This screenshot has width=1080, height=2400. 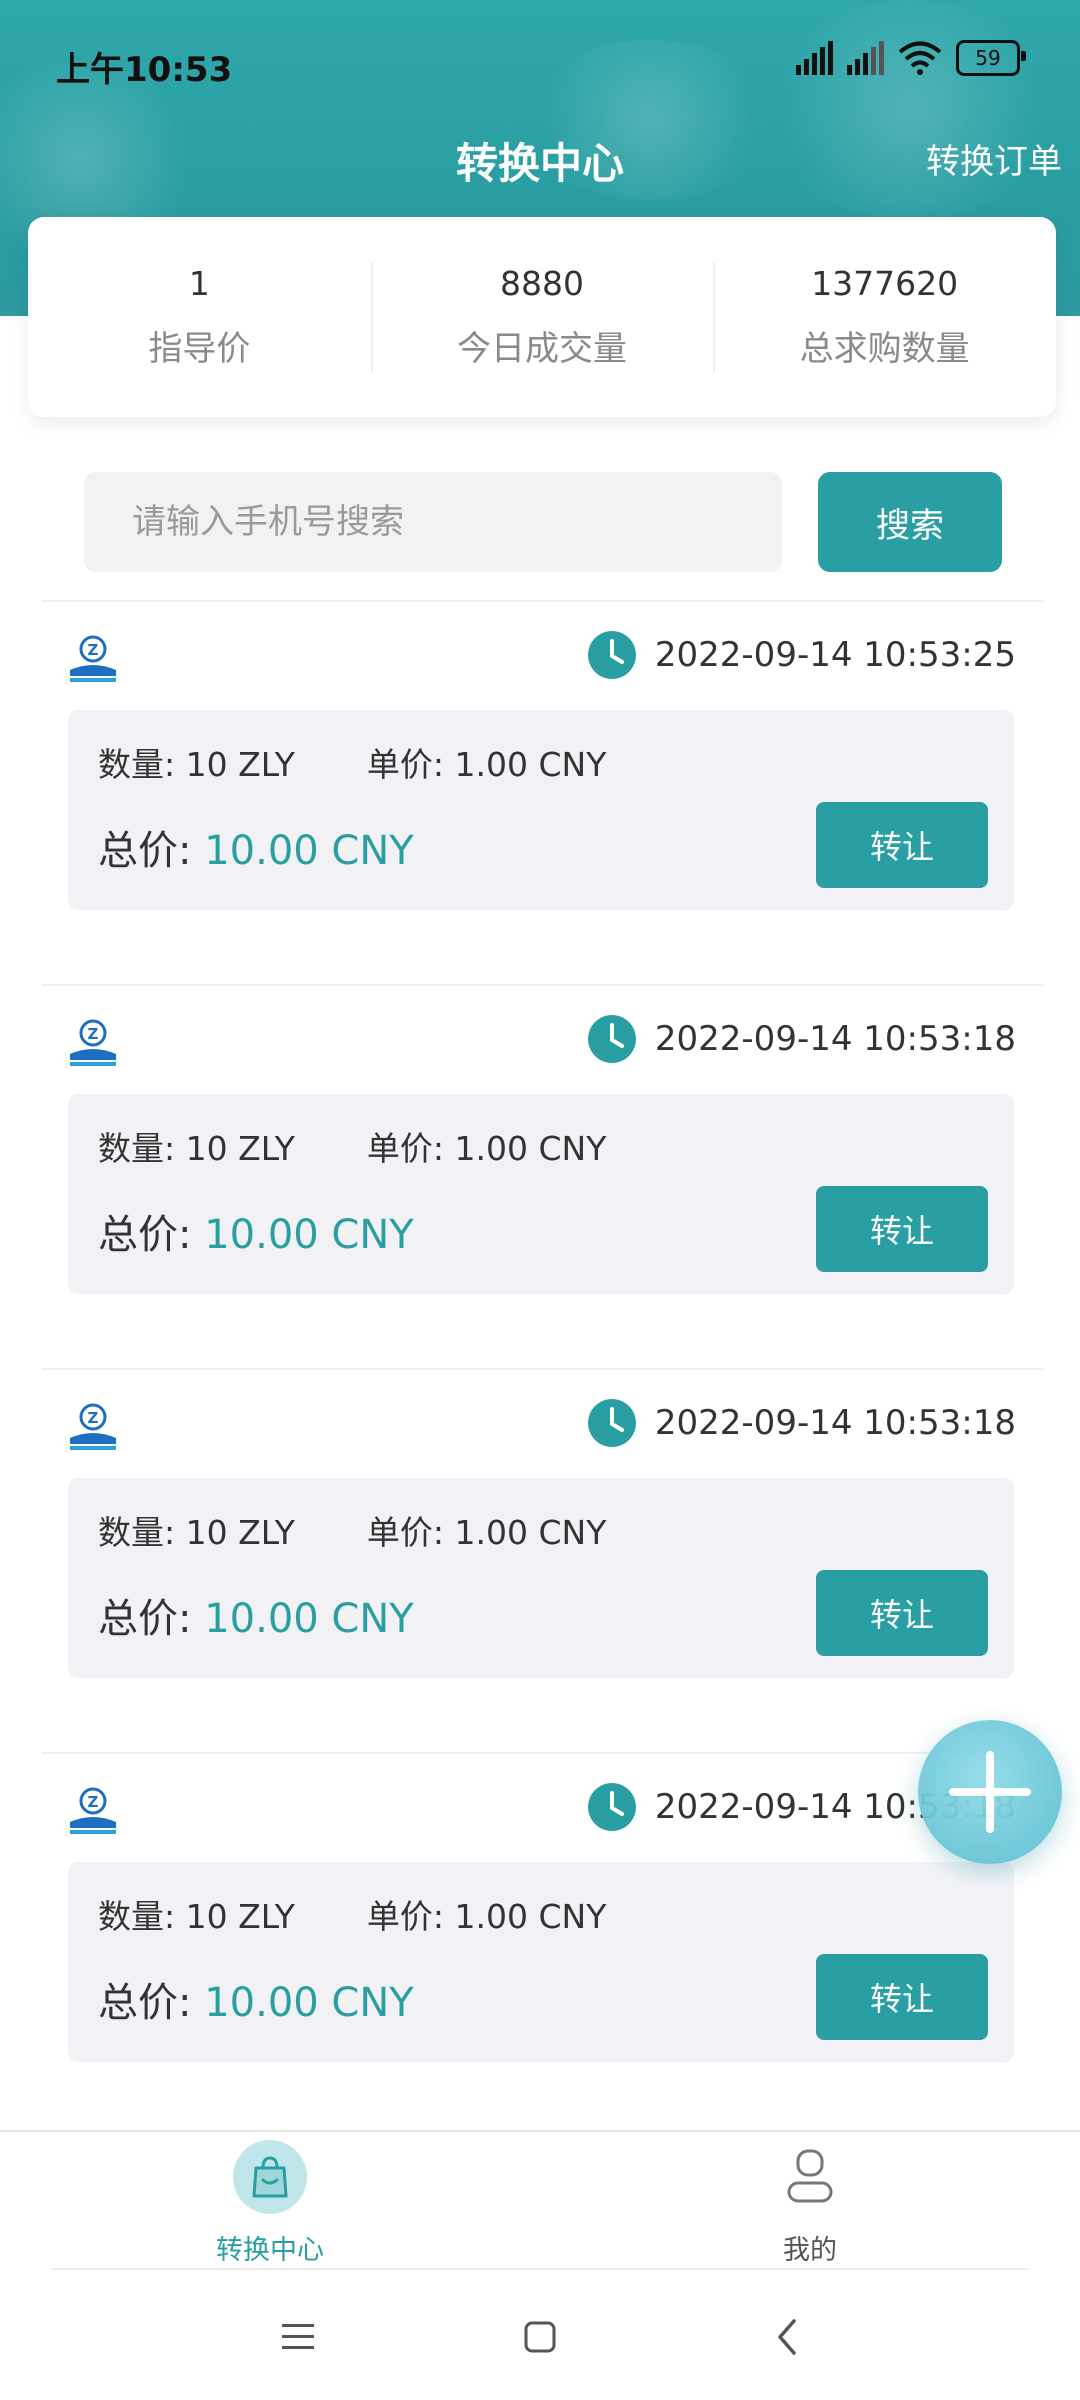 What do you see at coordinates (910, 522) in the screenshot?
I see `search-button: 搜索` at bounding box center [910, 522].